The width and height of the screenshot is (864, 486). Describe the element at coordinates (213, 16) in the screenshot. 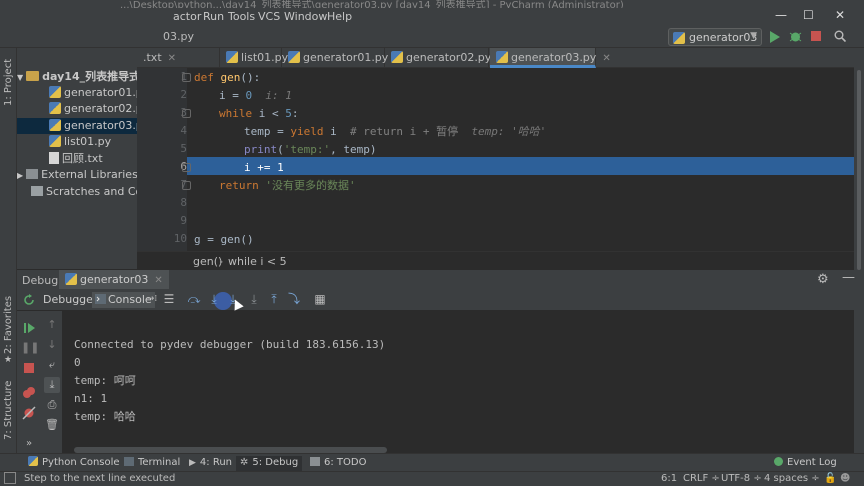

I see `menu-run: Run` at that location.